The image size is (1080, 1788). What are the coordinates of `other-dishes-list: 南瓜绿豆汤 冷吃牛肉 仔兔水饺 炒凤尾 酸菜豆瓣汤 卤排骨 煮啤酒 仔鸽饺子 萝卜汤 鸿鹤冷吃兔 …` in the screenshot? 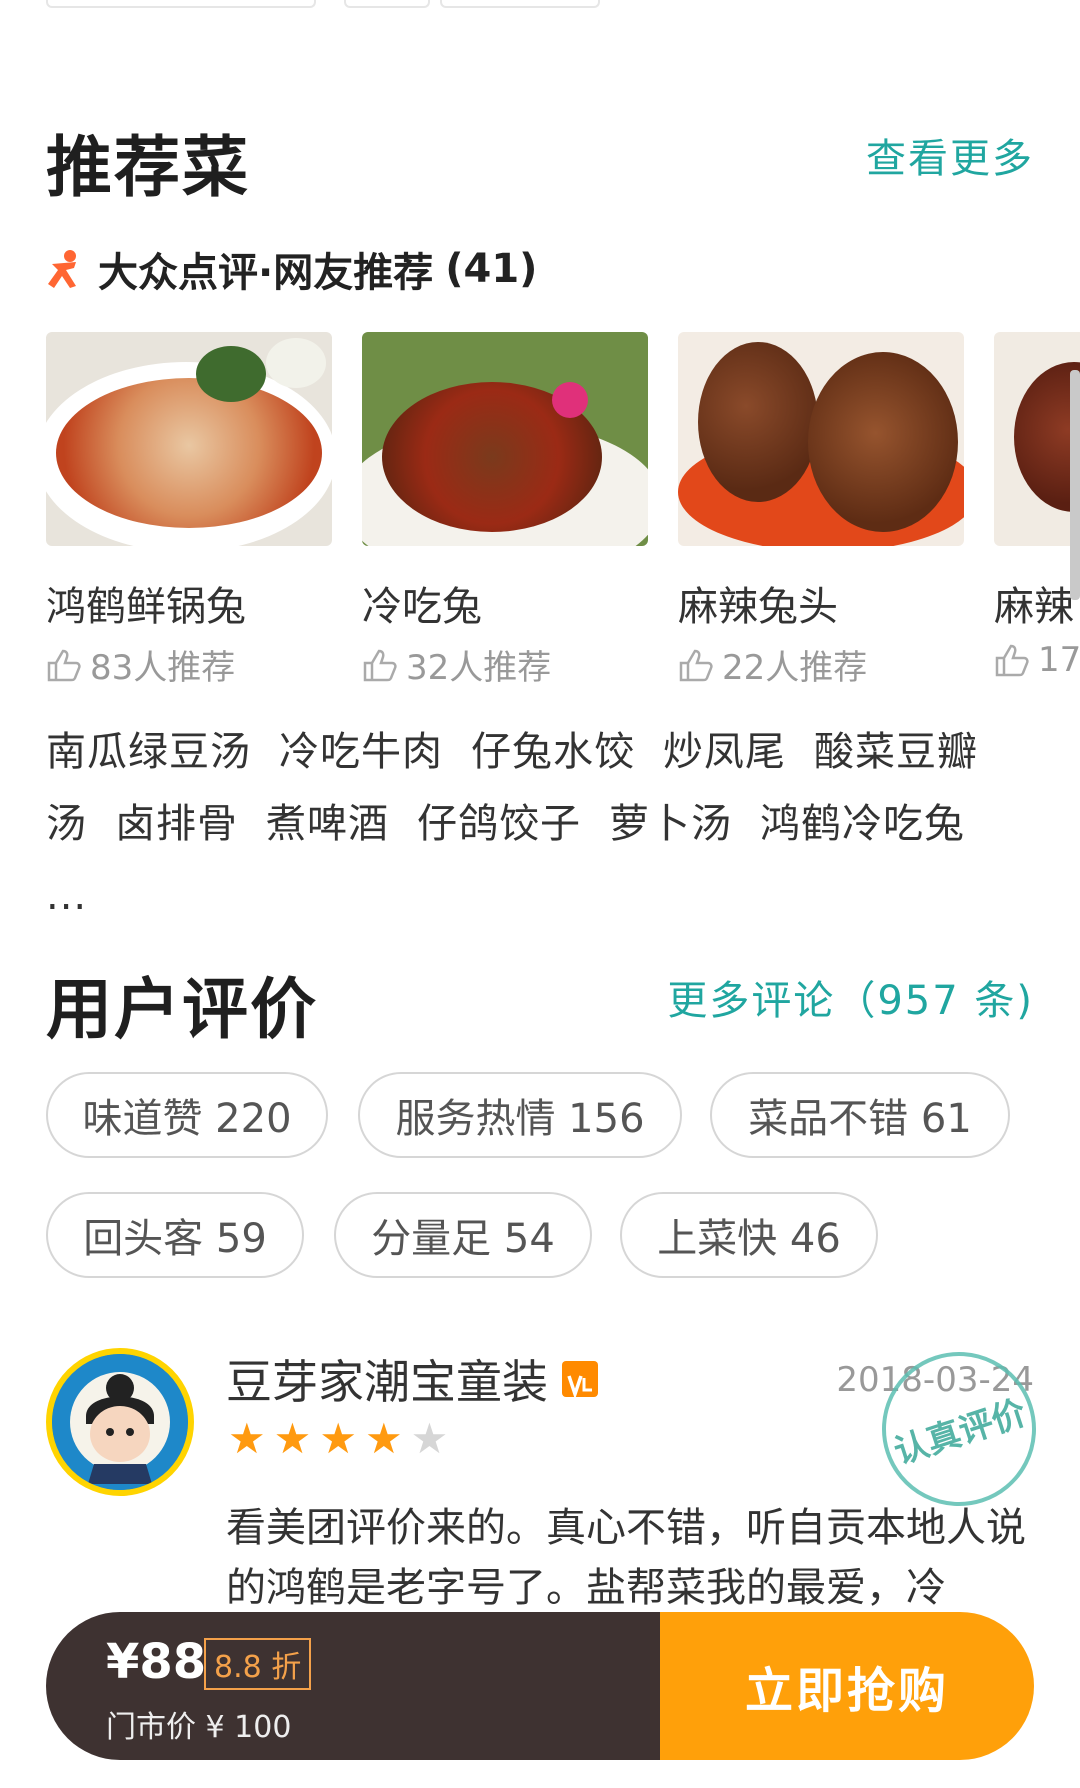 It's located at (541, 824).